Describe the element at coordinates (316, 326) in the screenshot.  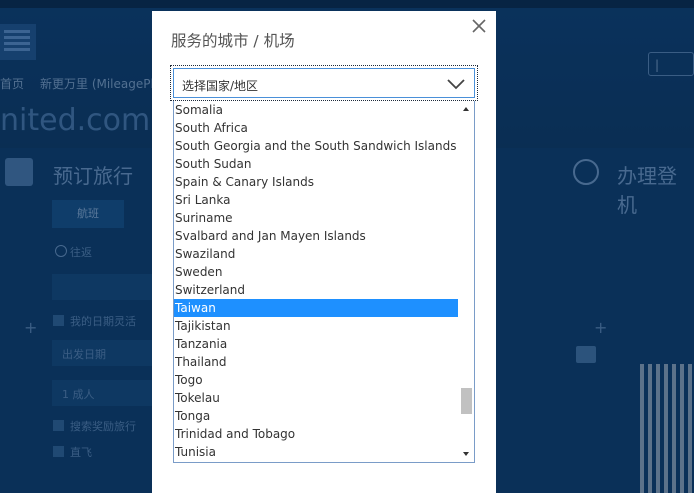
I see `list-item: Tajikistan` at that location.